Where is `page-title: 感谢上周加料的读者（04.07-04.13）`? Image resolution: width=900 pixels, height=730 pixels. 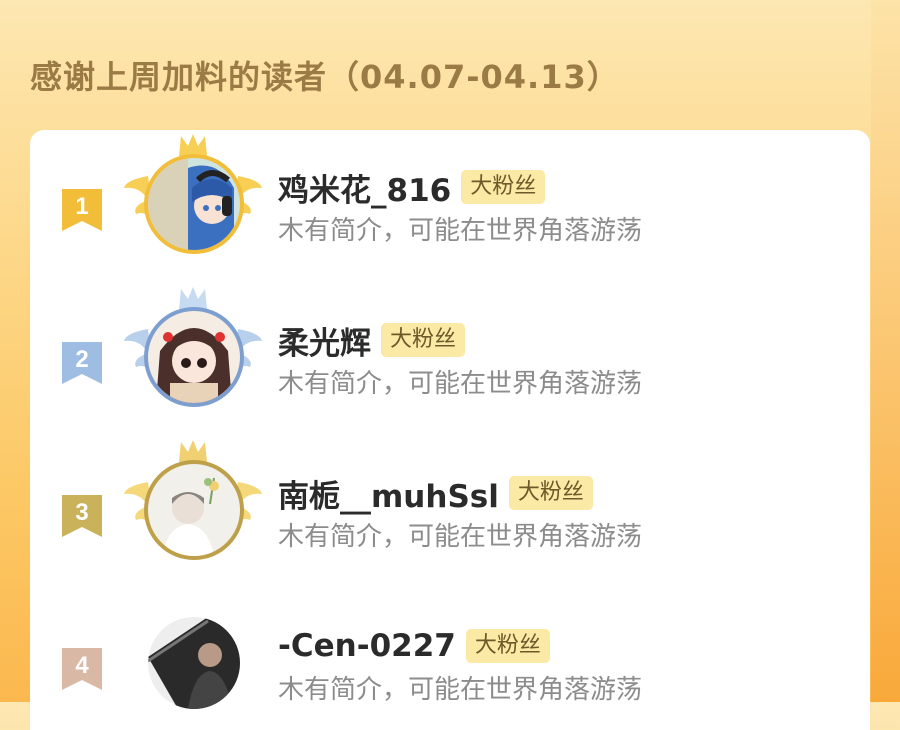 page-title: 感谢上周加料的读者（04.07-04.13） is located at coordinates (325, 77).